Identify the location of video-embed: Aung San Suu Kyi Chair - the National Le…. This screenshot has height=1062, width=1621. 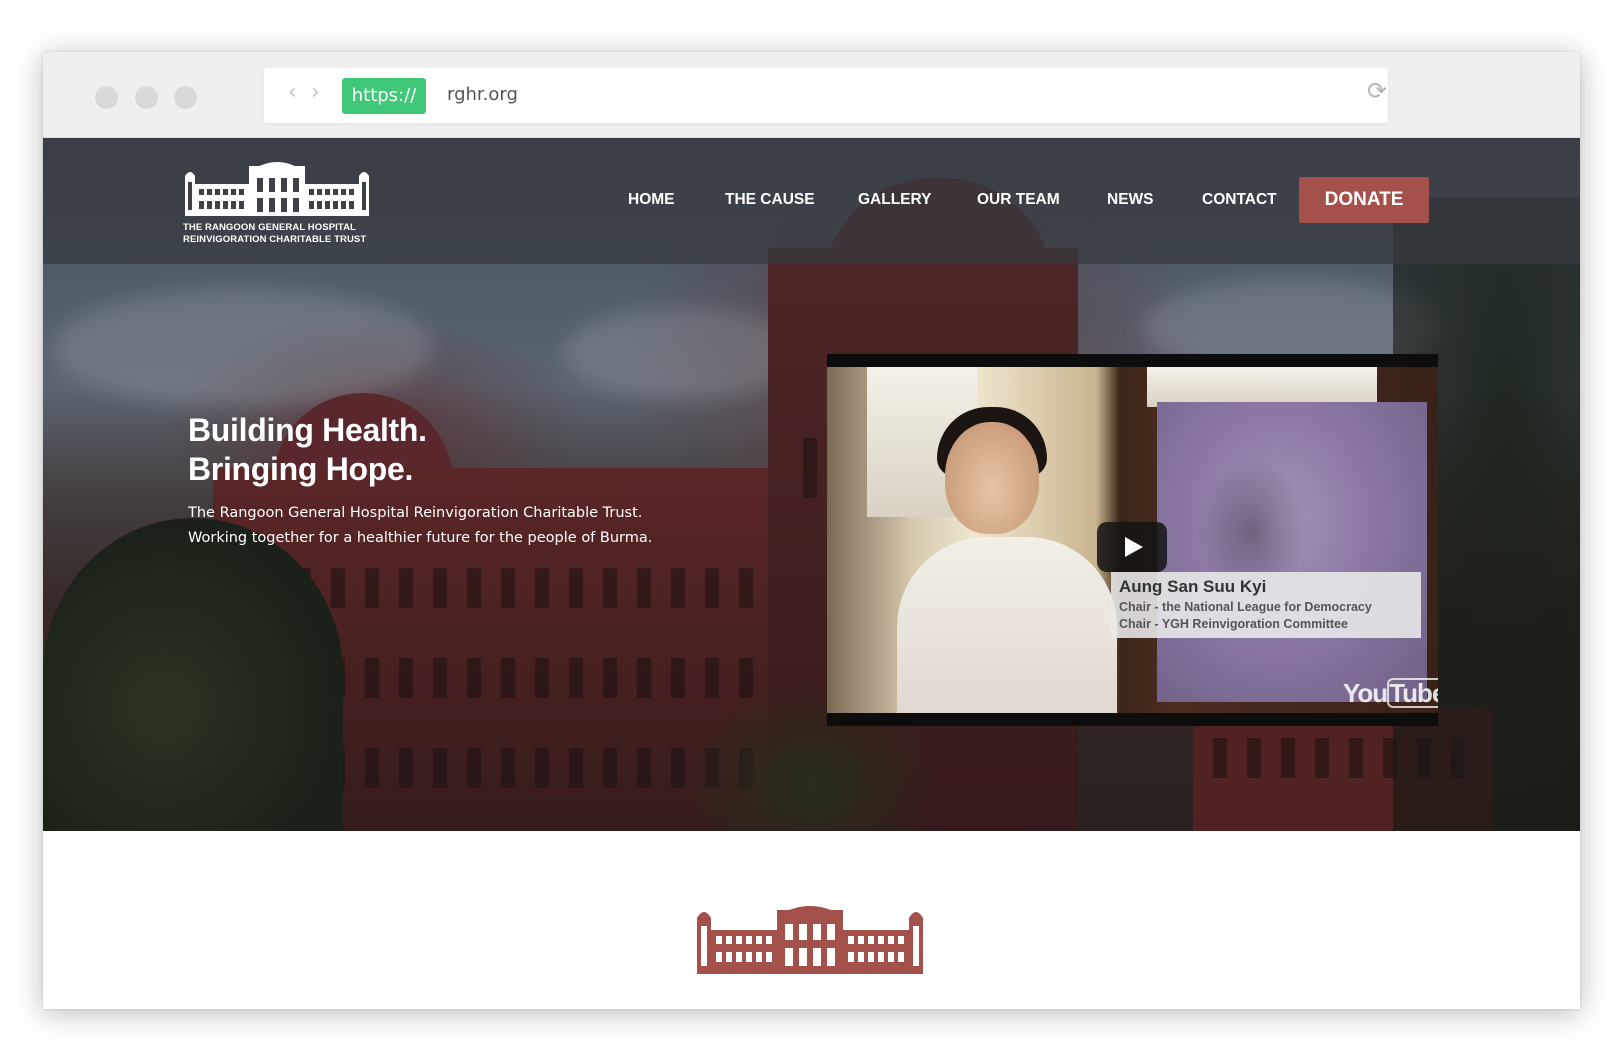
(1132, 540).